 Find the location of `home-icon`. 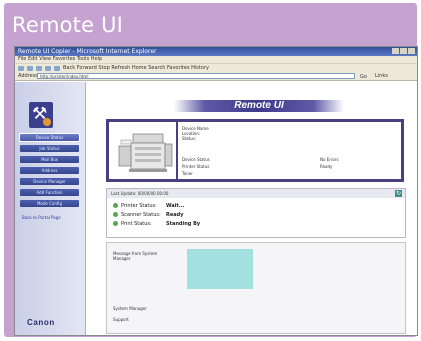

home-icon is located at coordinates (57, 68).